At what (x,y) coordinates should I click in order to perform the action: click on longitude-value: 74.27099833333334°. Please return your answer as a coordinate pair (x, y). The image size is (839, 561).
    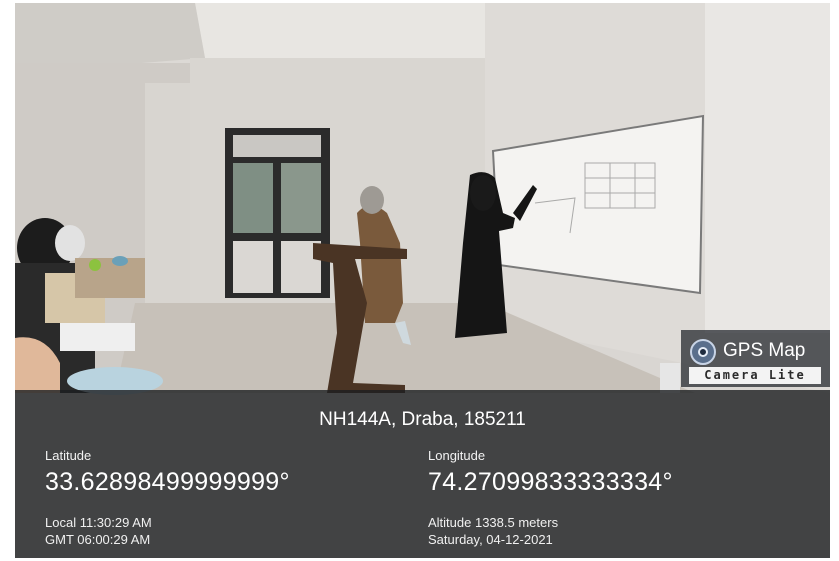
    Looking at the image, I should click on (550, 482).